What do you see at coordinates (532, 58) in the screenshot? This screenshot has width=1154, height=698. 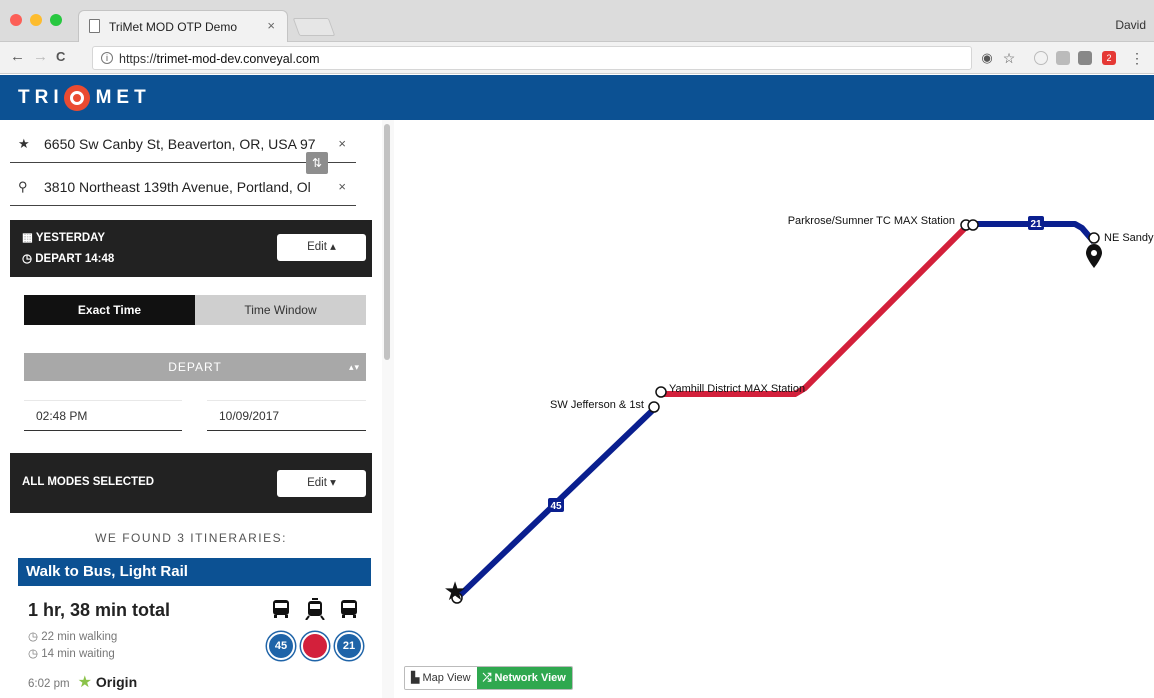 I see `address-bar: i https://trimet-mod-dev.conveyal.com` at bounding box center [532, 58].